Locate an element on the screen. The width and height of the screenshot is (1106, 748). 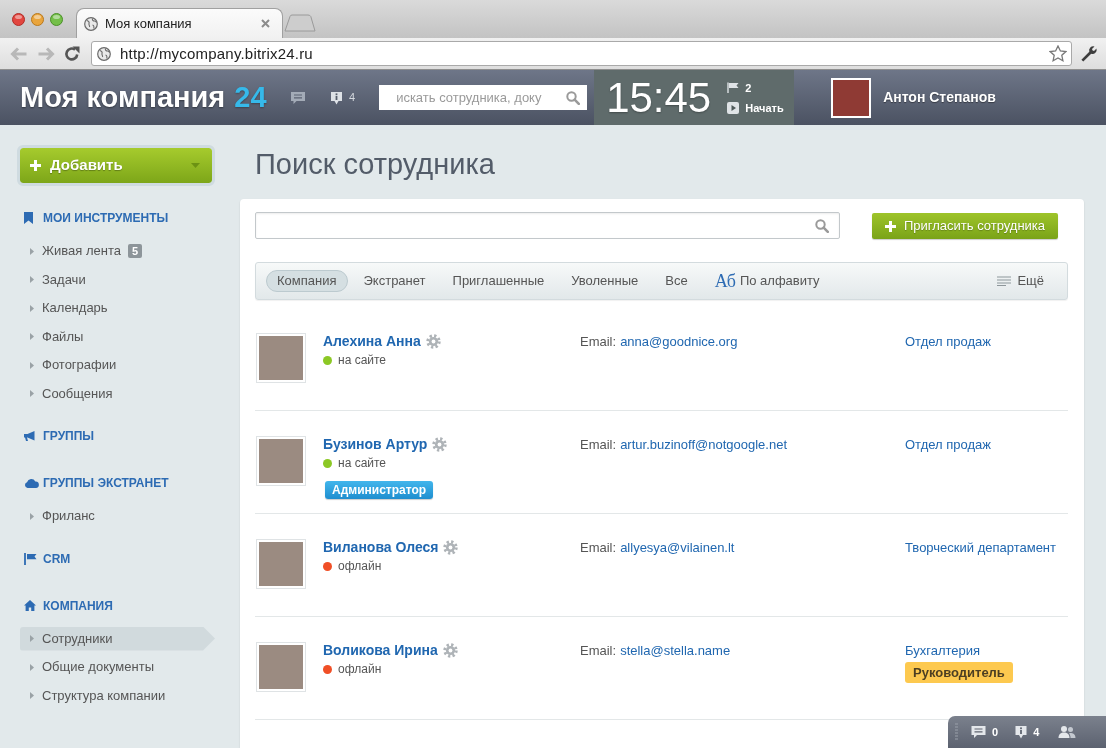
employee-name: Виланова Олеся is located at coordinates (381, 547).